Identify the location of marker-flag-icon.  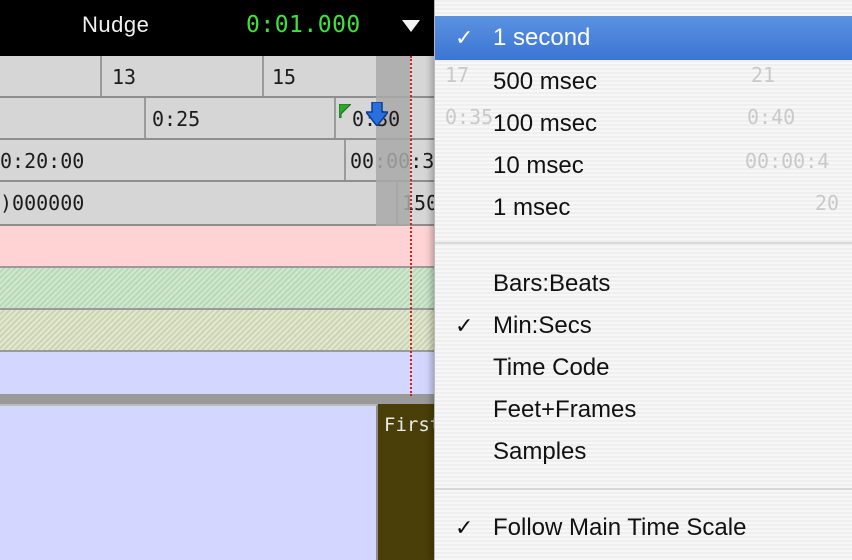
(345, 111).